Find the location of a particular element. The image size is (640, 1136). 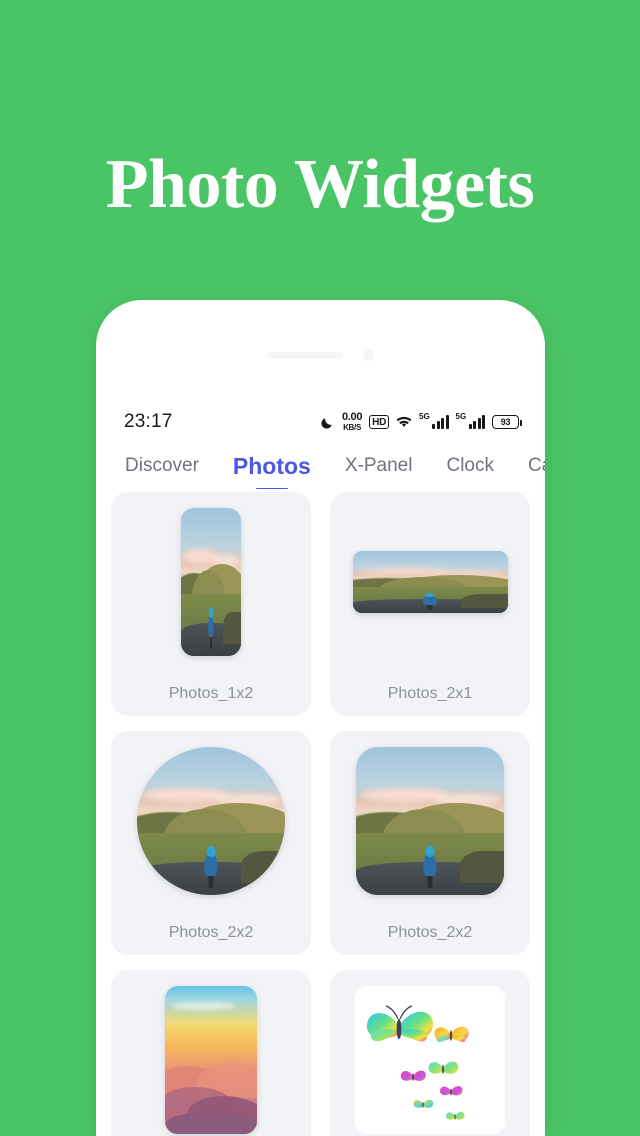

photo-cyclist-square is located at coordinates (430, 821).